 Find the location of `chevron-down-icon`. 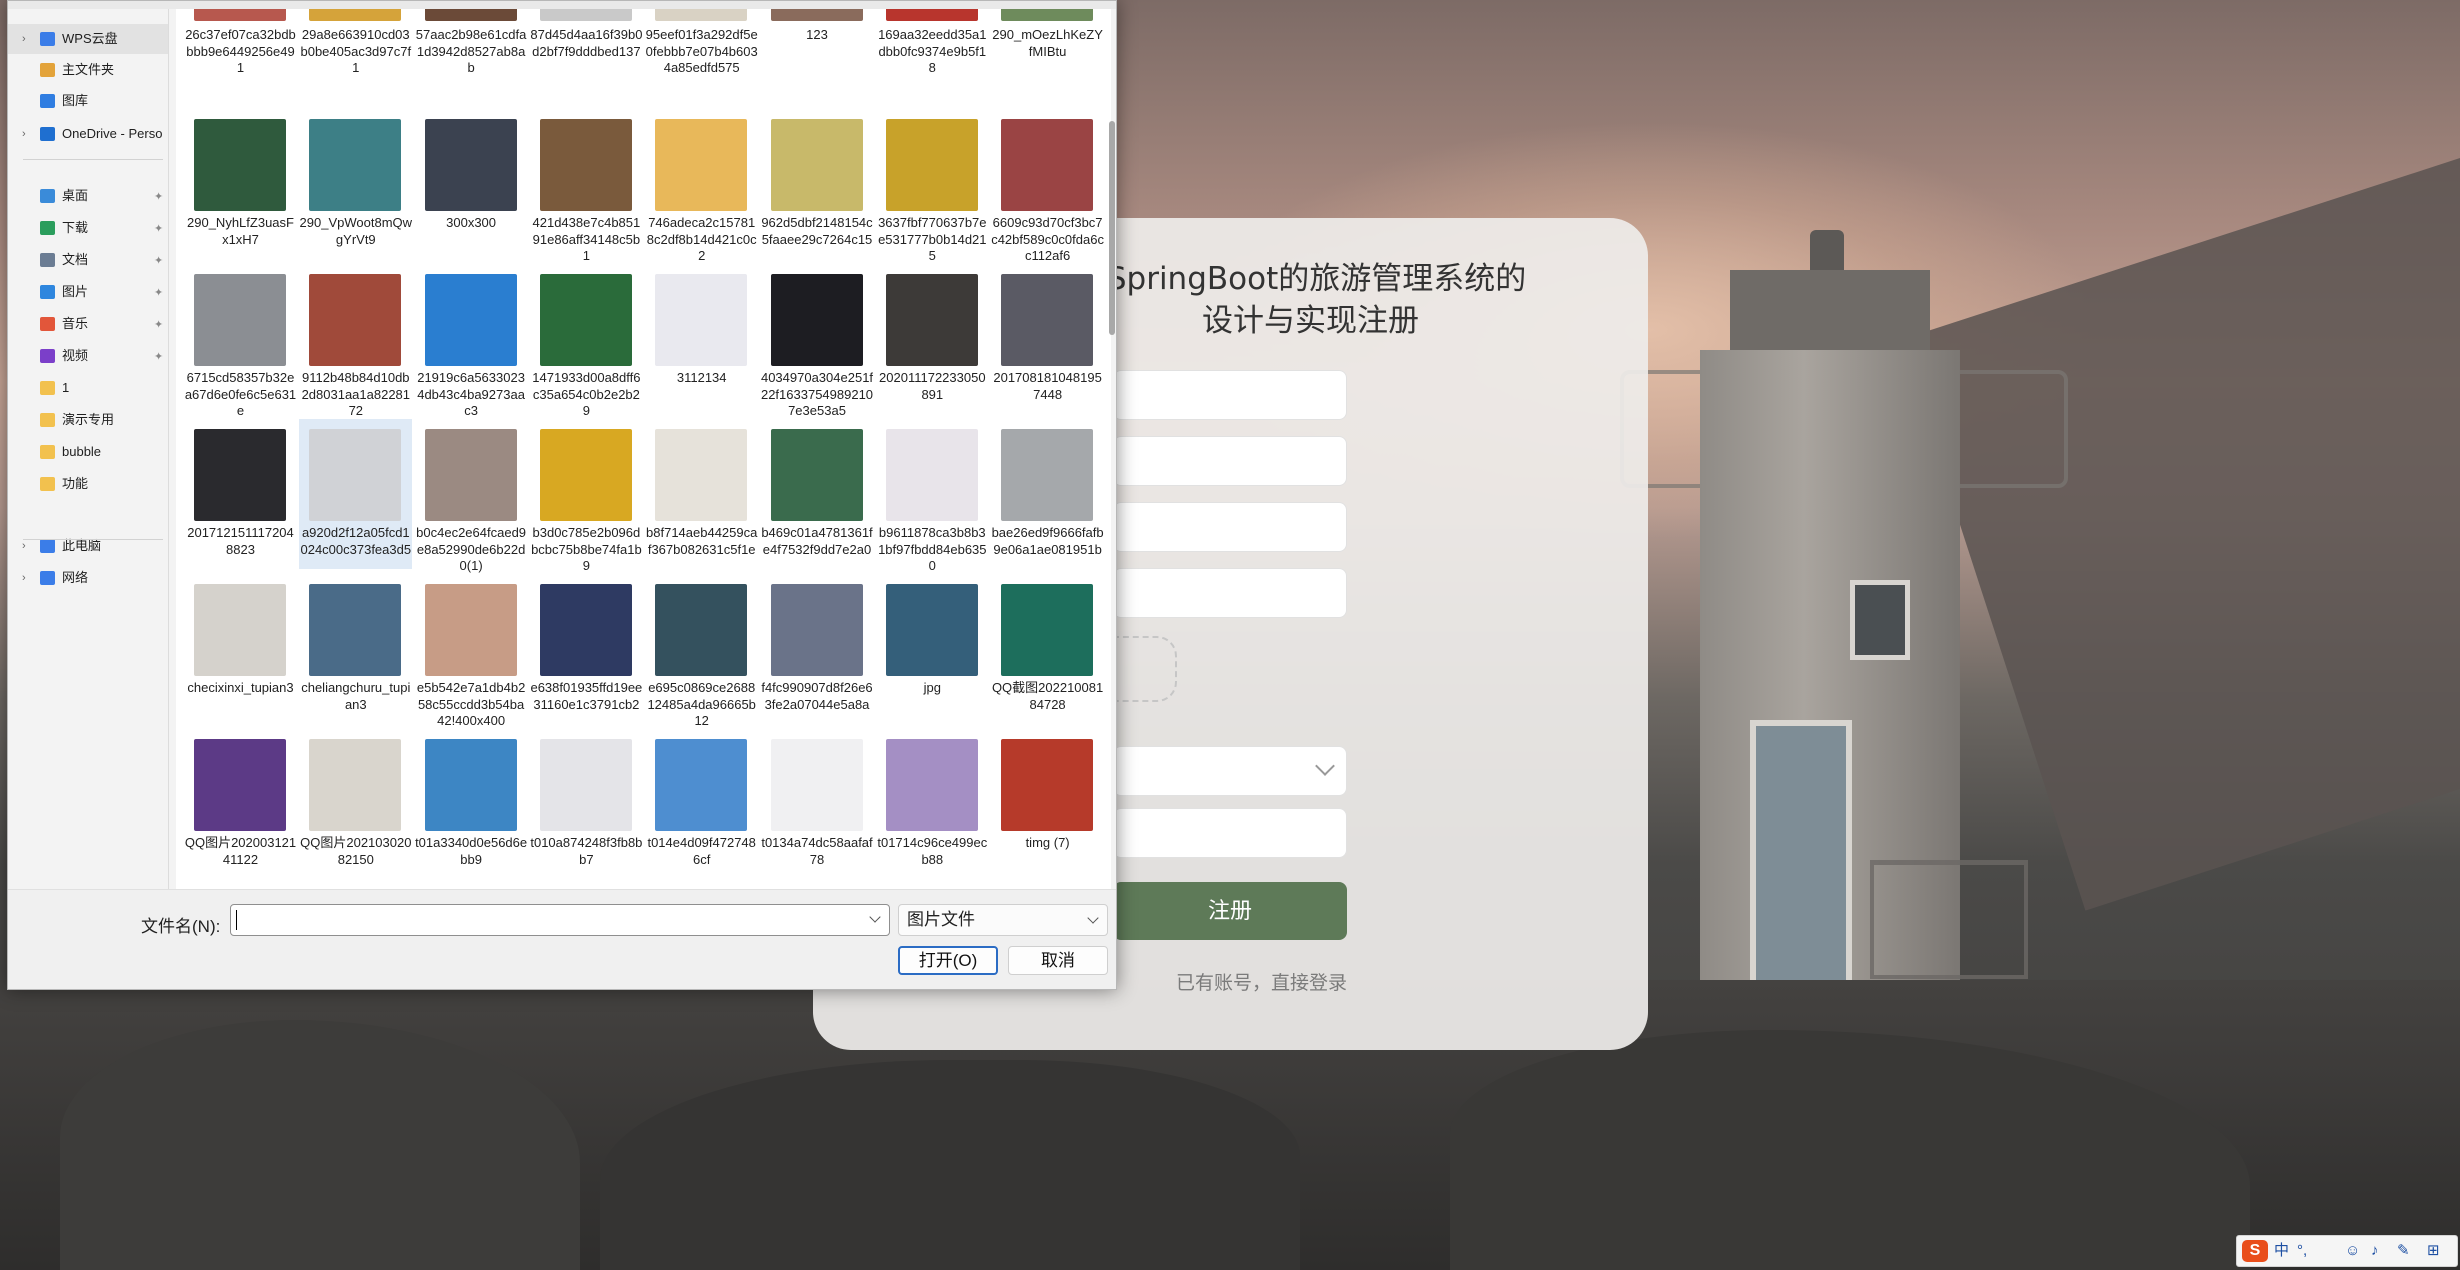

chevron-down-icon is located at coordinates (875, 917).